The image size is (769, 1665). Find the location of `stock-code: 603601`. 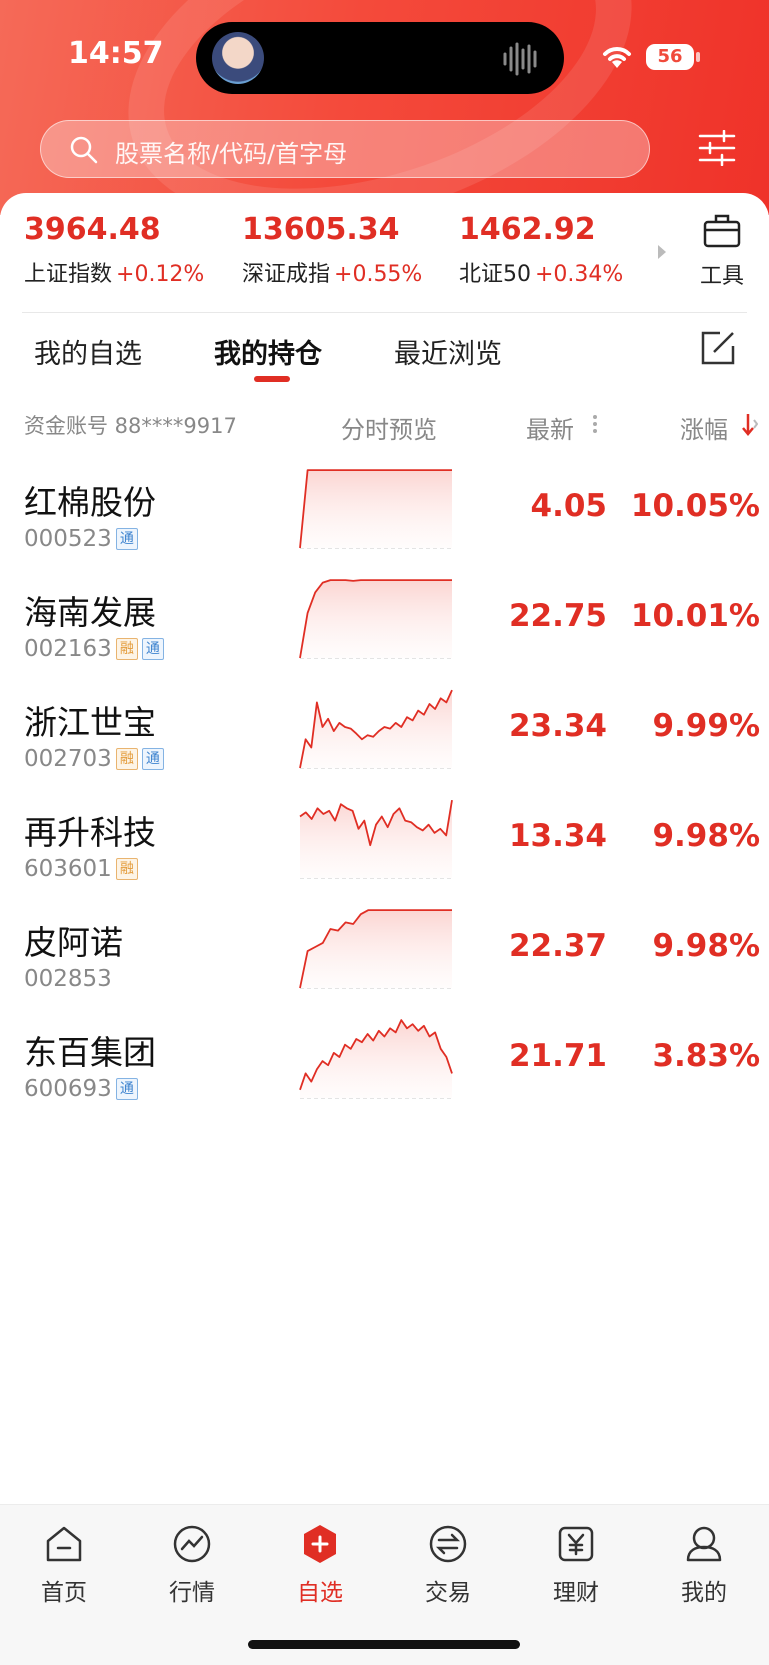

stock-code: 603601 is located at coordinates (68, 869).